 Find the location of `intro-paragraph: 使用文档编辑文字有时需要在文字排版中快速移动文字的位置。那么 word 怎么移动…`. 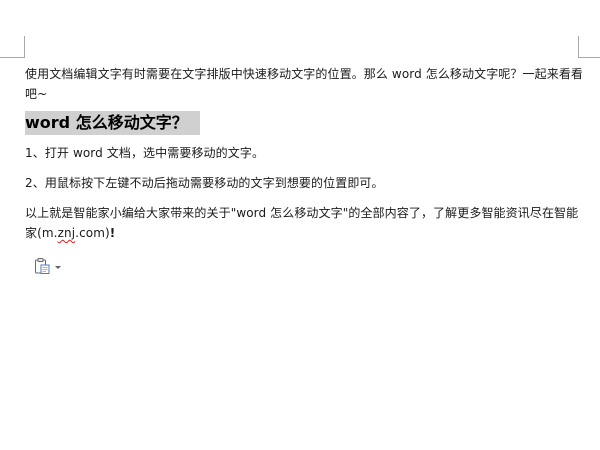

intro-paragraph: 使用文档编辑文字有时需要在文字排版中快速移动文字的位置。那么 word 怎么移动… is located at coordinates (305, 84).